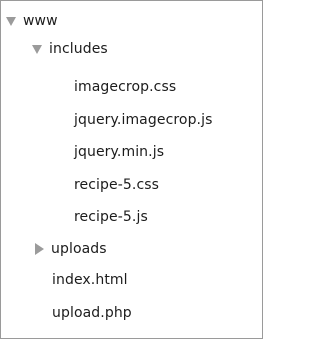  I want to click on file-label: jquery.min.js, so click(119, 152).